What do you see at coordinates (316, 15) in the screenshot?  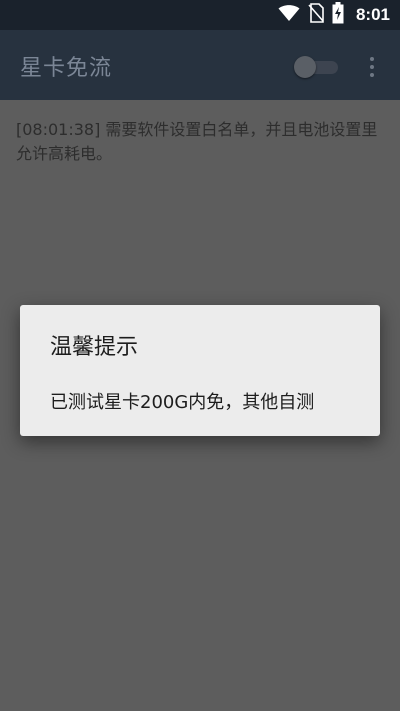 I see `no-sim-icon` at bounding box center [316, 15].